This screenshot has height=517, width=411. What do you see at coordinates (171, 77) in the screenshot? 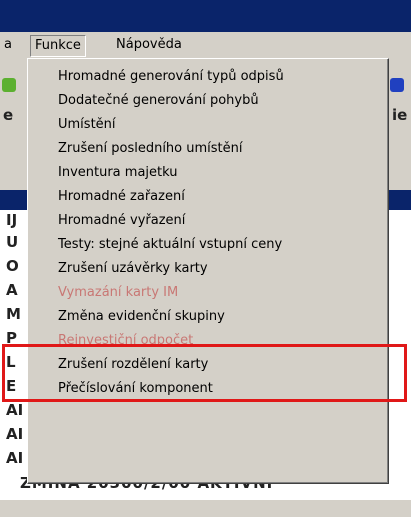
I see `menu-item-mass-depreciation-types: Hromadné generování typů odpisů` at bounding box center [171, 77].